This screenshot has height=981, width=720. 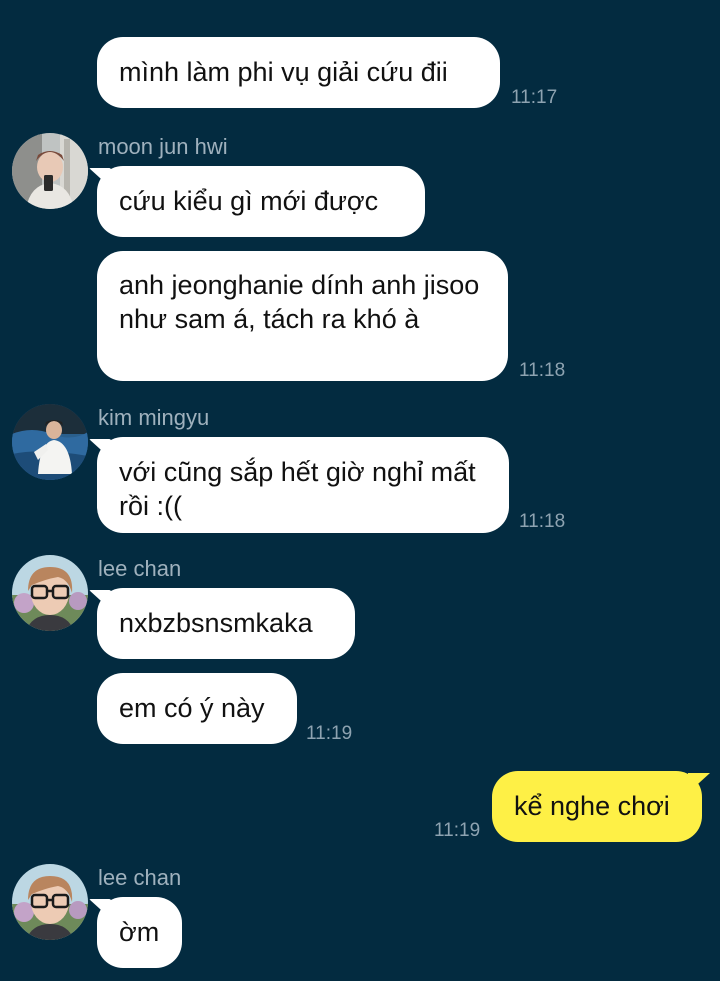 I want to click on message-timestamp: 11:17, so click(x=534, y=97).